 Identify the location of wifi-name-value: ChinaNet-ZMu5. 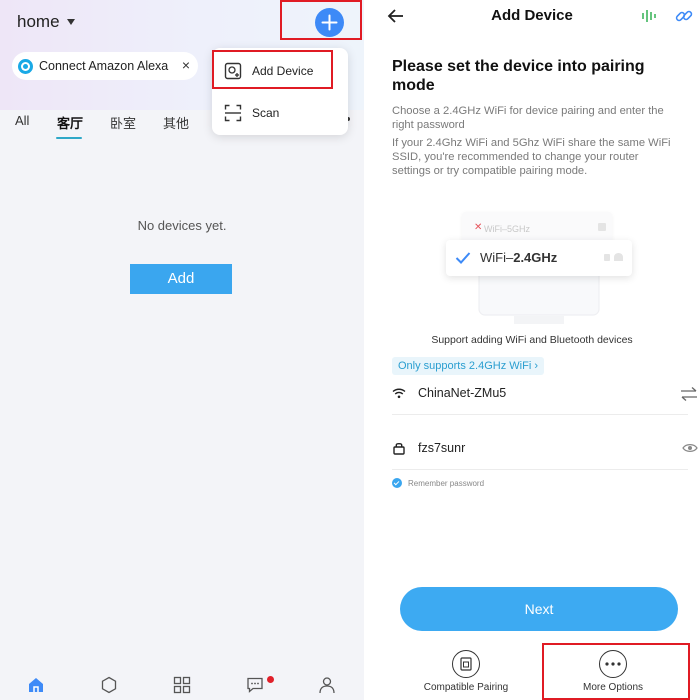
(462, 393).